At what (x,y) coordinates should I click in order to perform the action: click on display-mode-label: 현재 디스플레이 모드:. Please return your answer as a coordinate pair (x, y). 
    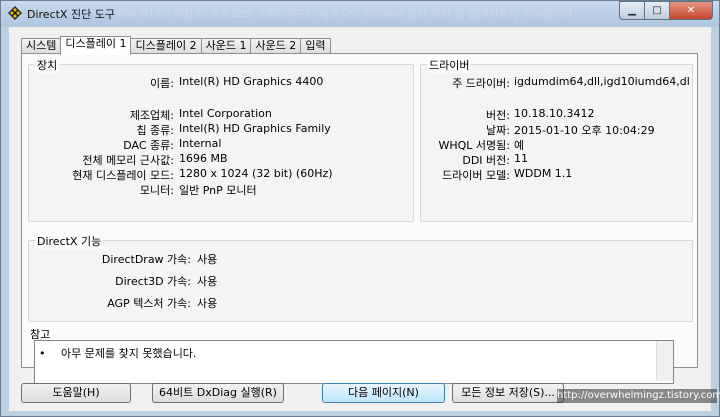
    Looking at the image, I should click on (123, 175).